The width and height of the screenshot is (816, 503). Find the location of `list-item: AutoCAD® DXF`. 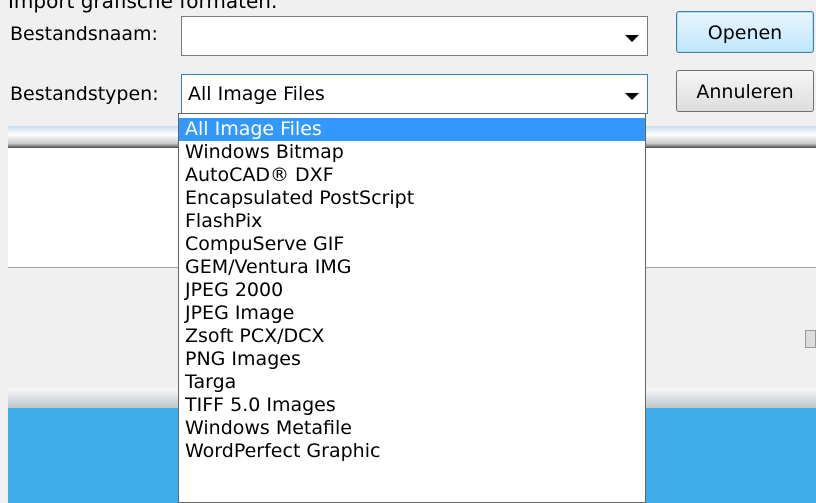

list-item: AutoCAD® DXF is located at coordinates (412, 175).